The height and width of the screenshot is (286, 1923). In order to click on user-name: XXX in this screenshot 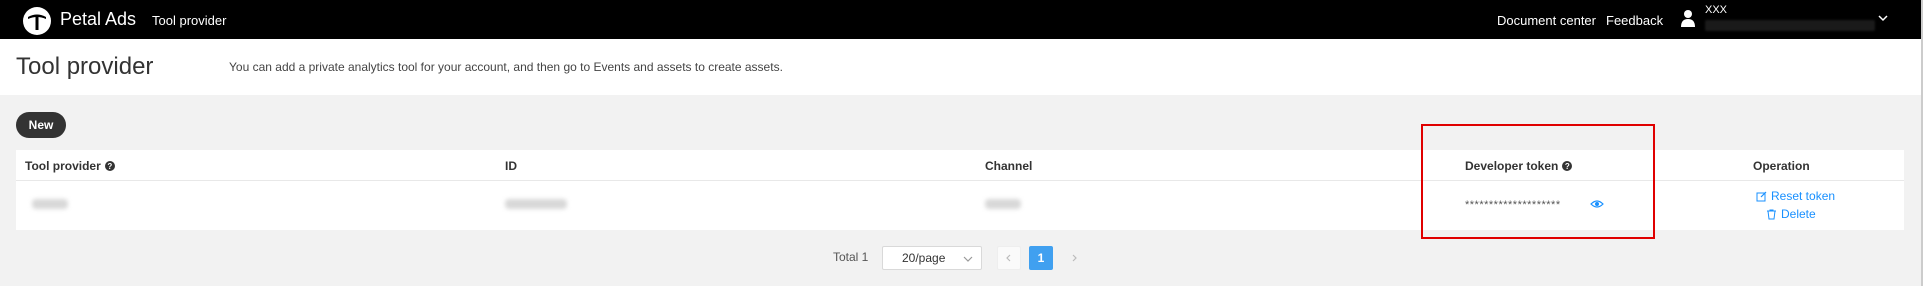, I will do `click(1716, 10)`.